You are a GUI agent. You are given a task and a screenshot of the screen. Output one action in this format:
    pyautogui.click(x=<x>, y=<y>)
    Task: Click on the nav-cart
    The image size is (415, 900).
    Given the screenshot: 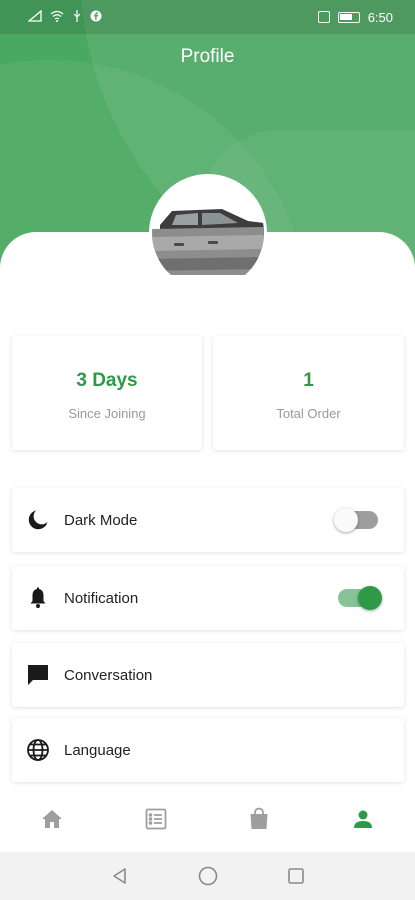 What is the action you would take?
    pyautogui.click(x=260, y=821)
    